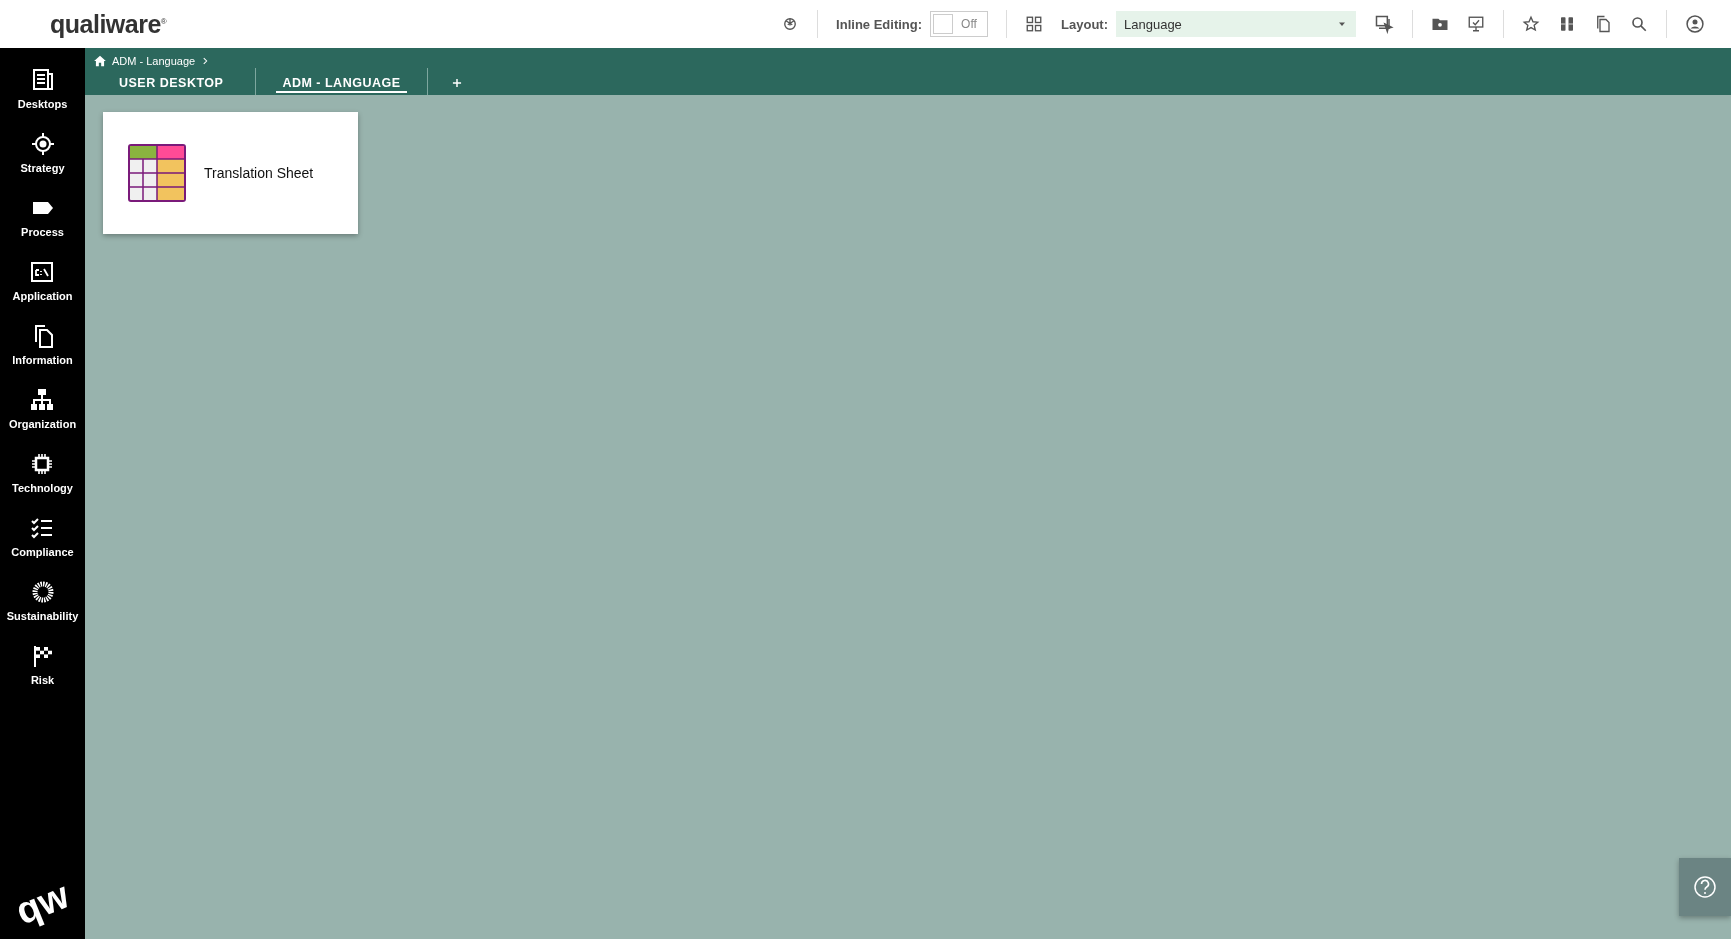 The image size is (1731, 939). Describe the element at coordinates (1531, 24) in the screenshot. I see `star-icon` at that location.